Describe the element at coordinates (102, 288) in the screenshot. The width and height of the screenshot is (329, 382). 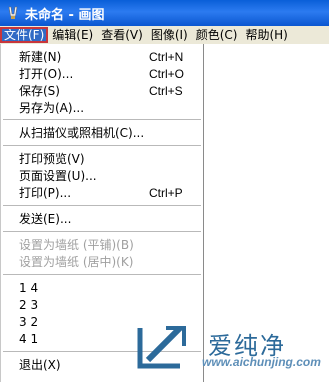
I see `menu-item-recent-1: 1 4` at that location.